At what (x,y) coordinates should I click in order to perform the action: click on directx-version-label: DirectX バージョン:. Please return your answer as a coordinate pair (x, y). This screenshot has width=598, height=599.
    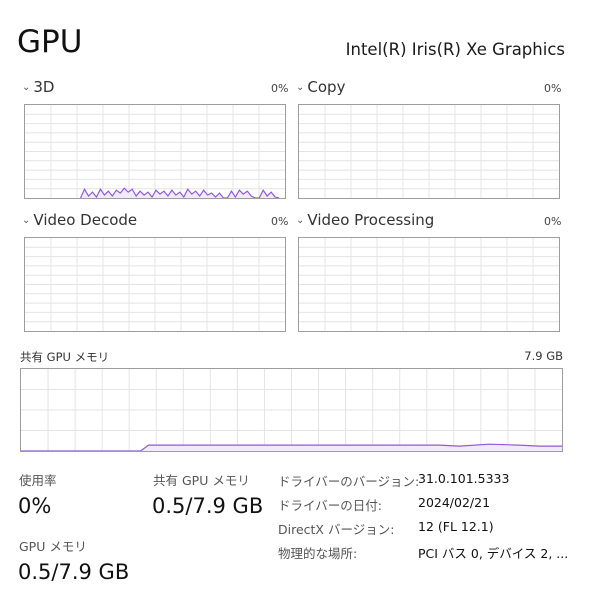
    Looking at the image, I should click on (336, 529).